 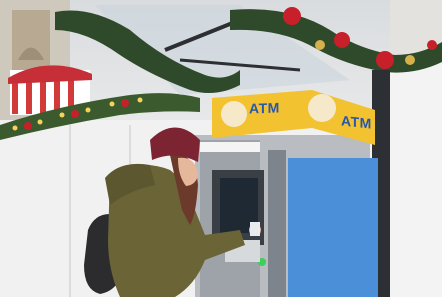 I want to click on atm-dark-column, so click(x=277, y=223).